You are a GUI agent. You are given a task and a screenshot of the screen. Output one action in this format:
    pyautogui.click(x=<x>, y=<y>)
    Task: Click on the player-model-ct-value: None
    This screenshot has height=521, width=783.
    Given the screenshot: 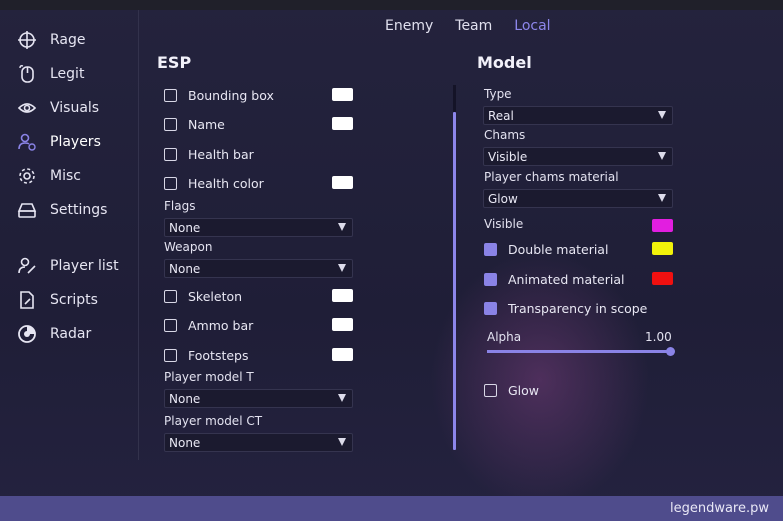 What is the action you would take?
    pyautogui.click(x=185, y=442)
    